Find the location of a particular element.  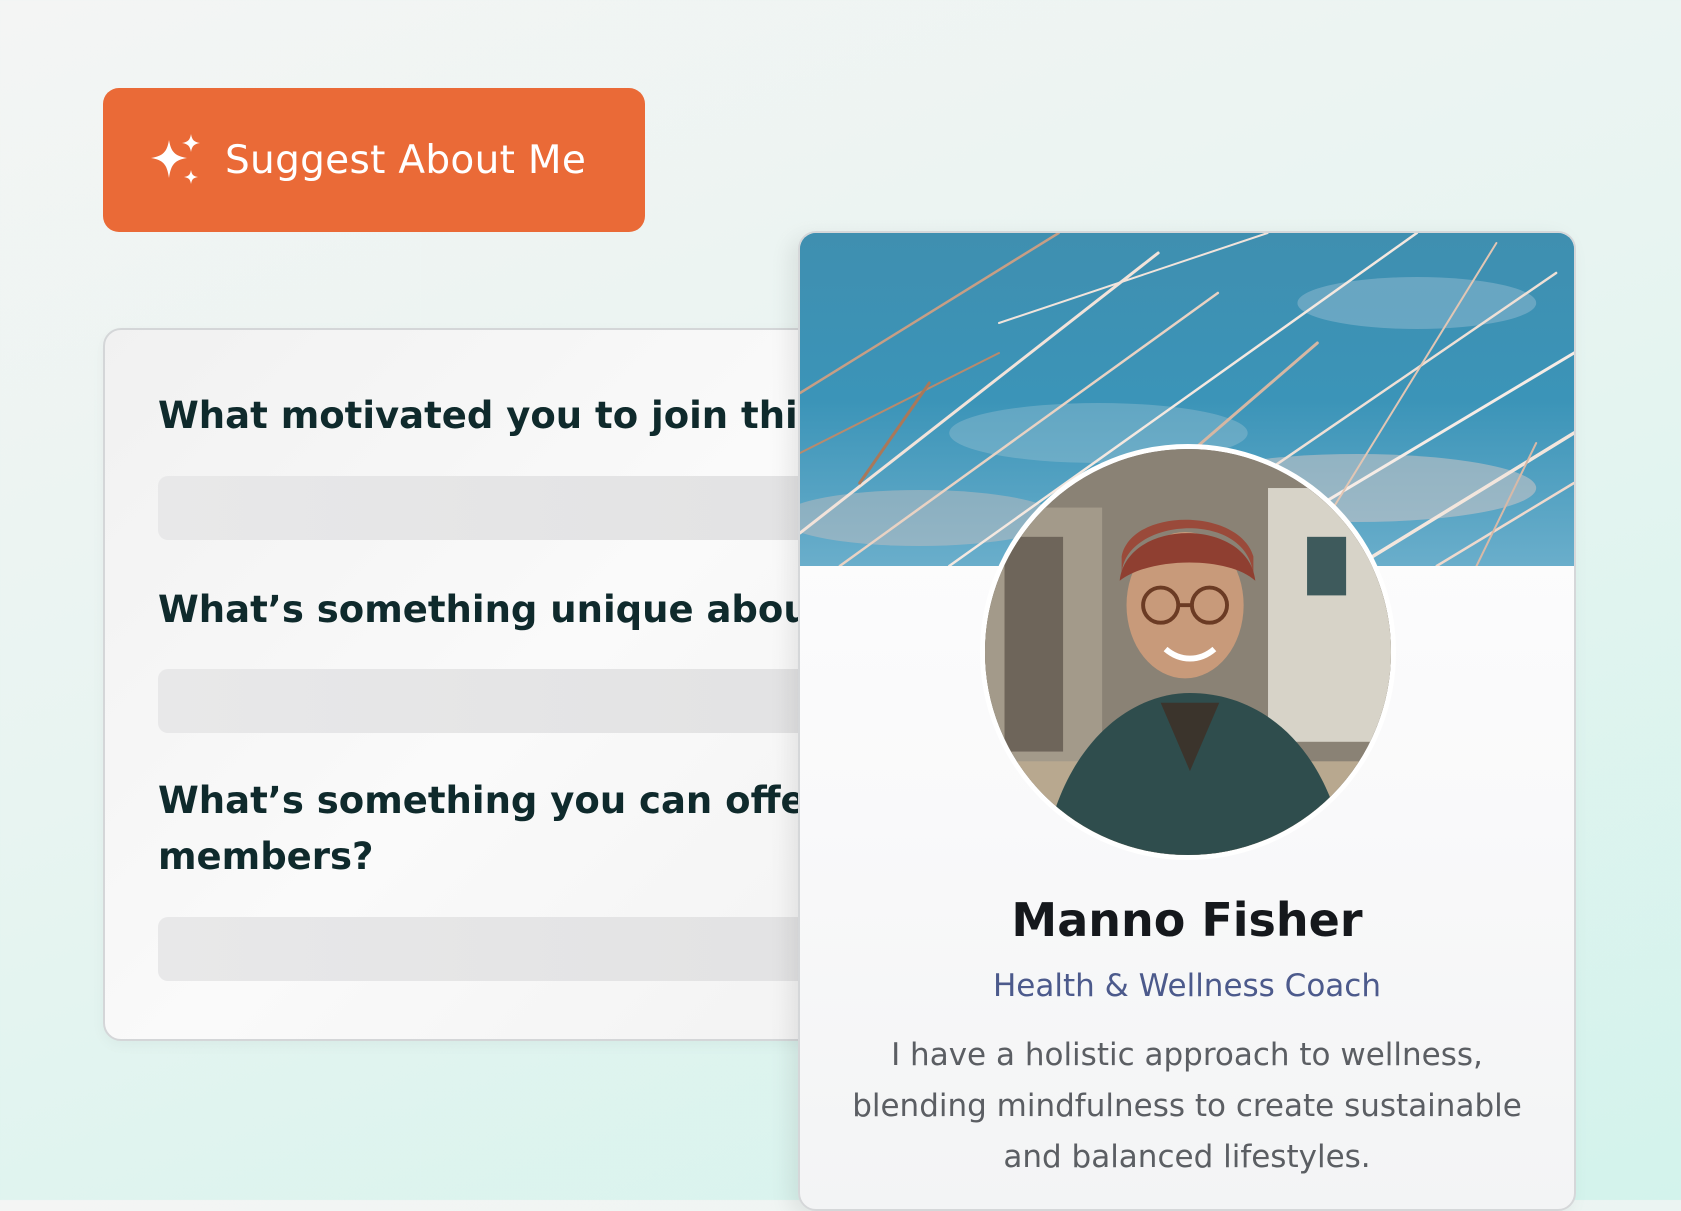

sparkles-icon is located at coordinates (175, 159).